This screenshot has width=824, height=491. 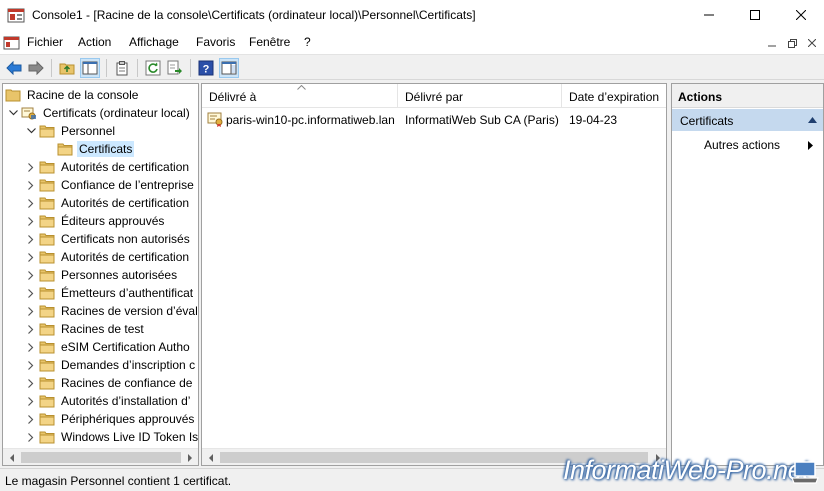 What do you see at coordinates (110, 293) in the screenshot?
I see `tree-item: Émetteurs d’authentificat` at bounding box center [110, 293].